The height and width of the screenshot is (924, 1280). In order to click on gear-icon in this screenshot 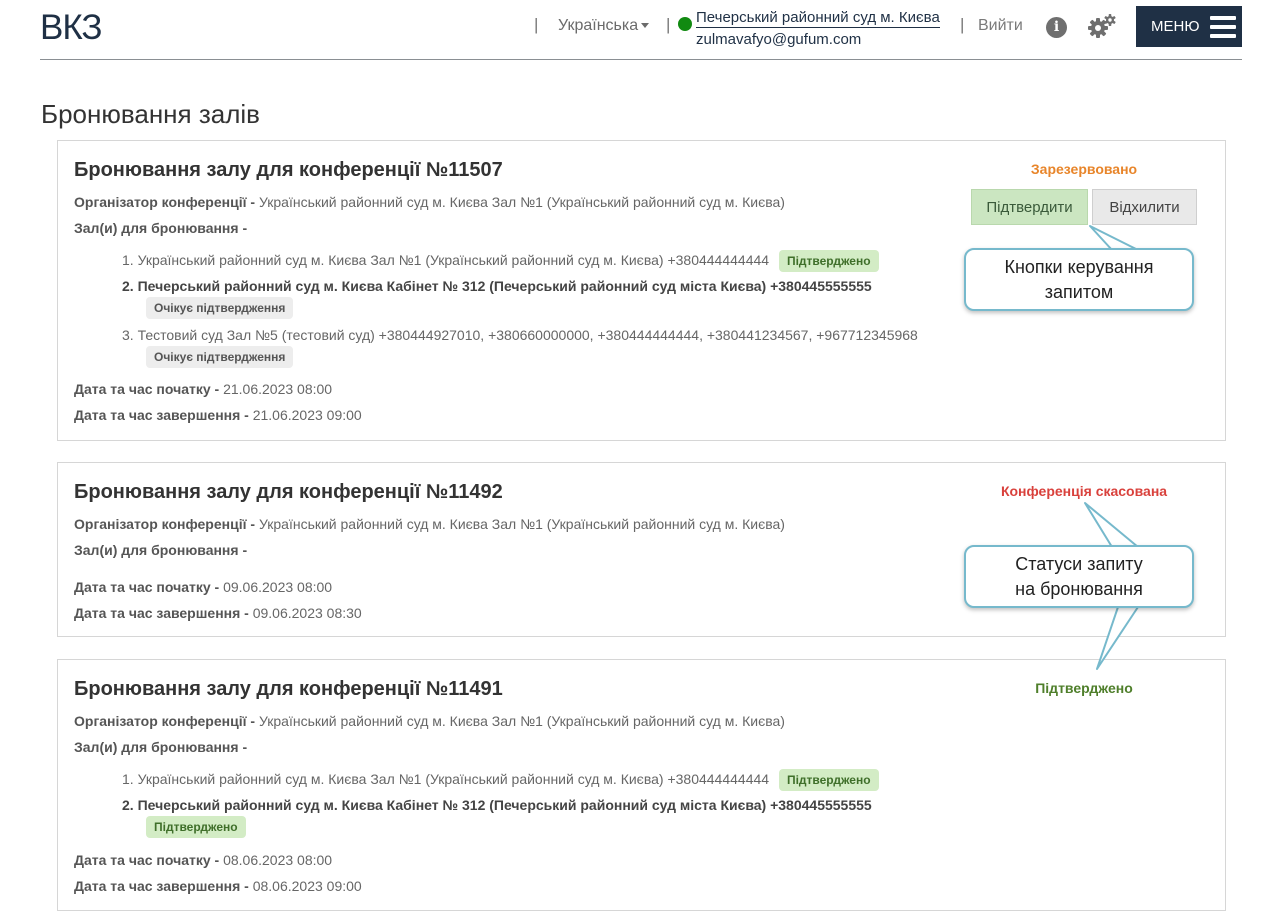, I will do `click(1102, 26)`.